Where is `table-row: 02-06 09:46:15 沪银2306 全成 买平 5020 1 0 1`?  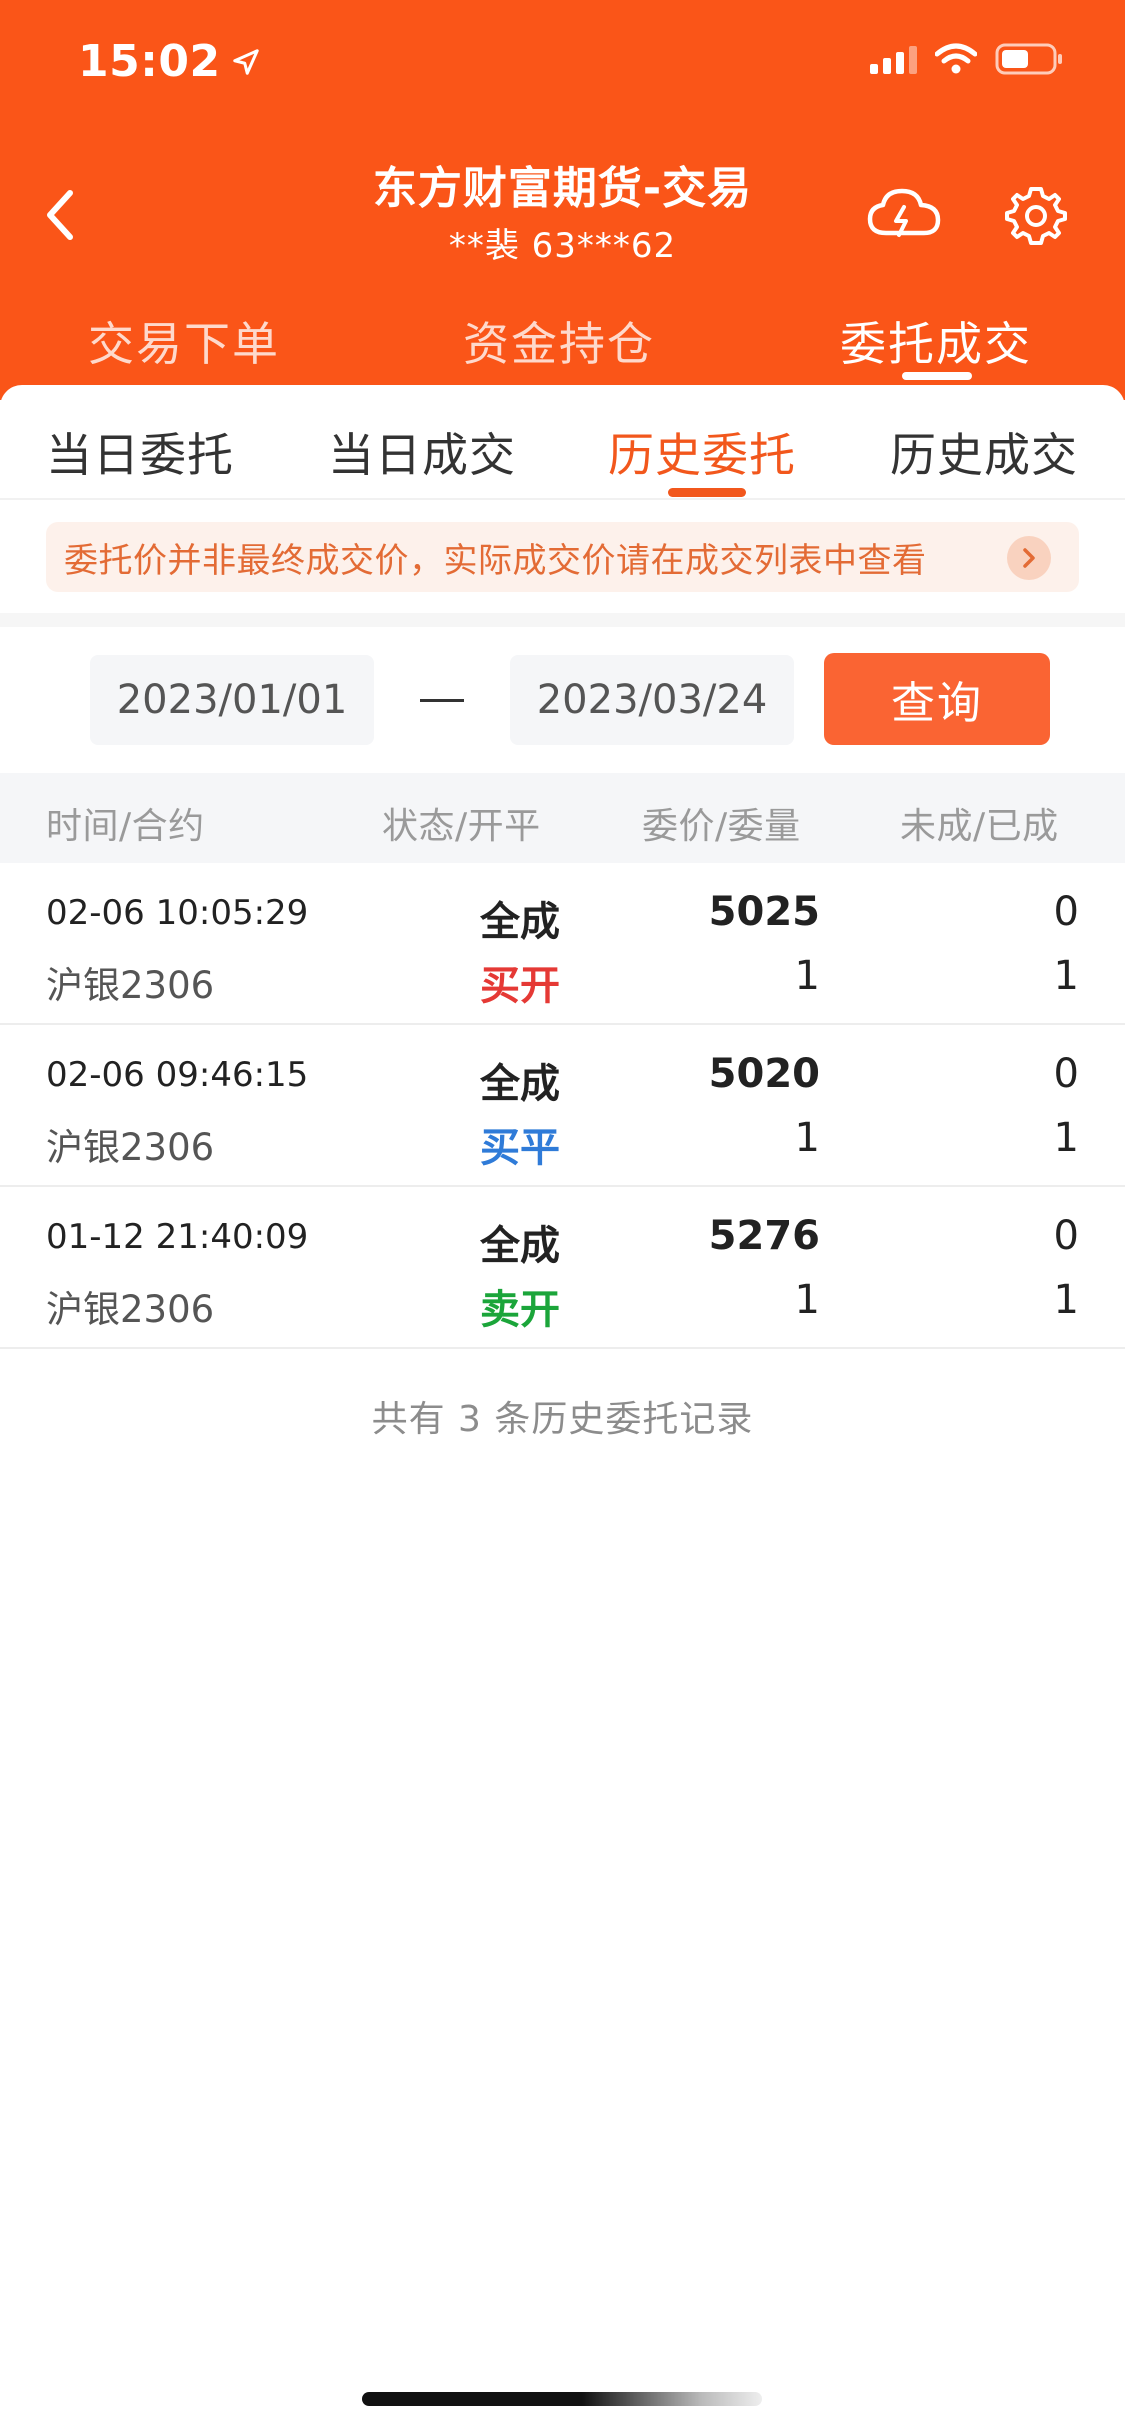
table-row: 02-06 09:46:15 沪银2306 全成 买平 5020 1 0 1 is located at coordinates (562, 1106).